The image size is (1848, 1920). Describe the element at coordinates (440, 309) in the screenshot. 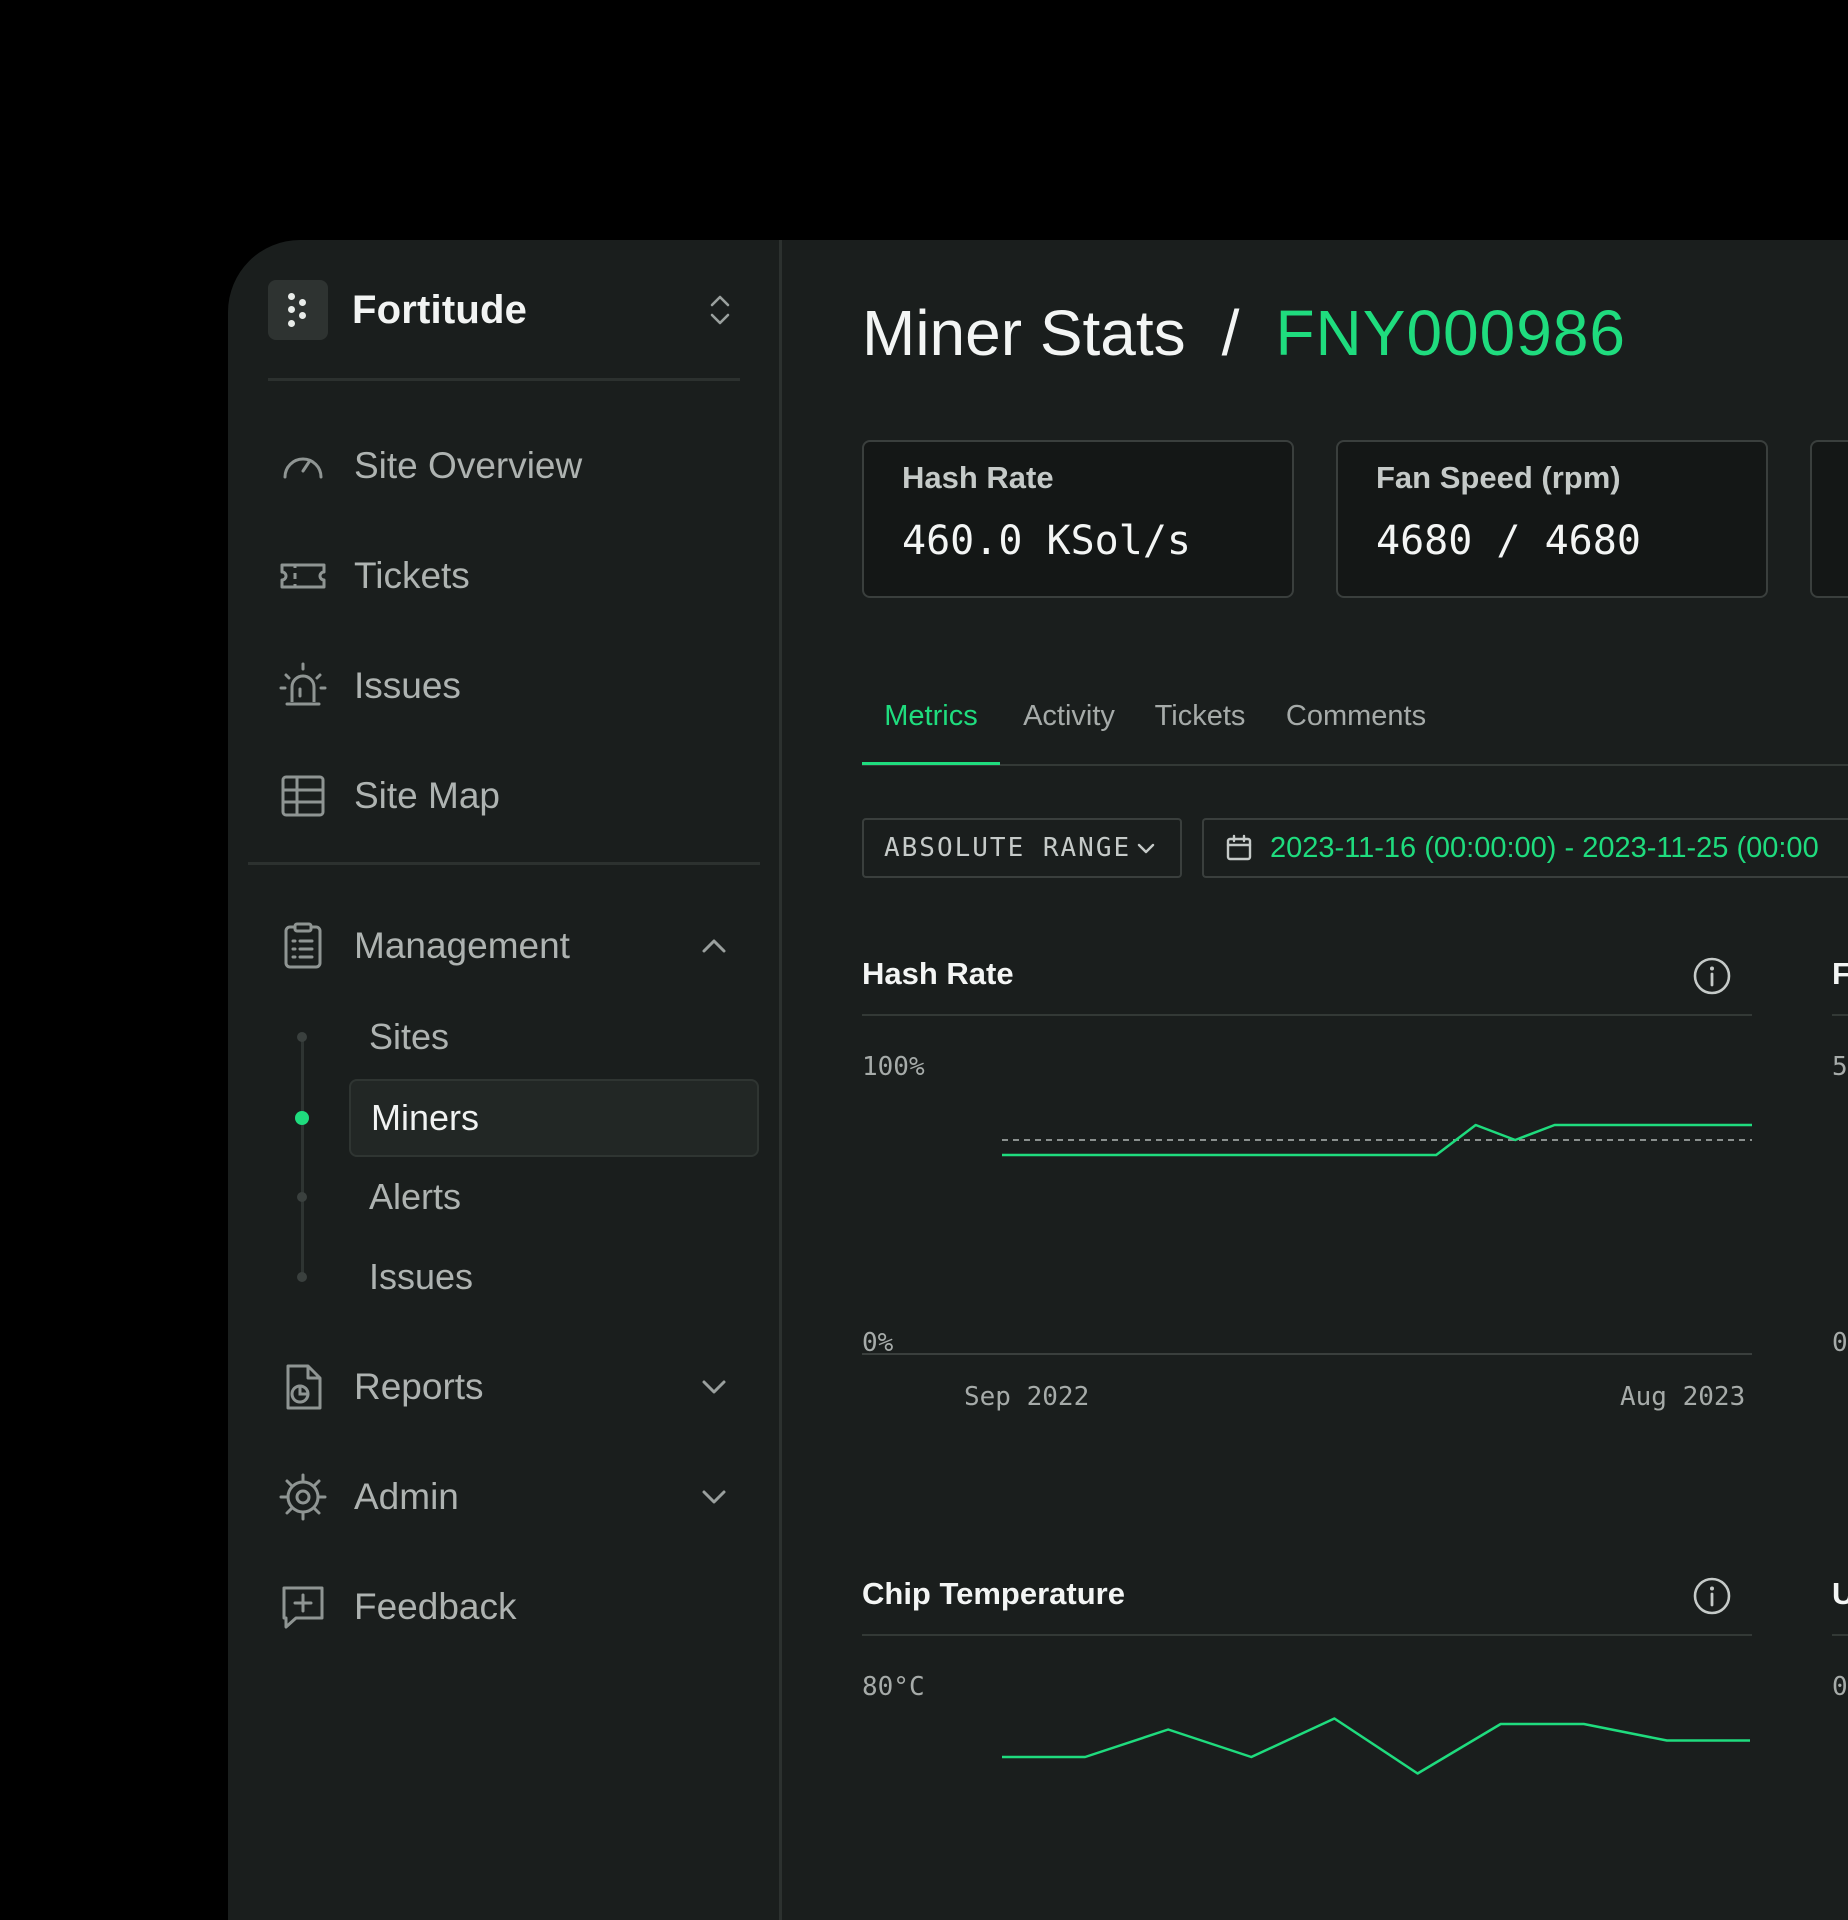

I see `brand-name: Fortitude` at that location.